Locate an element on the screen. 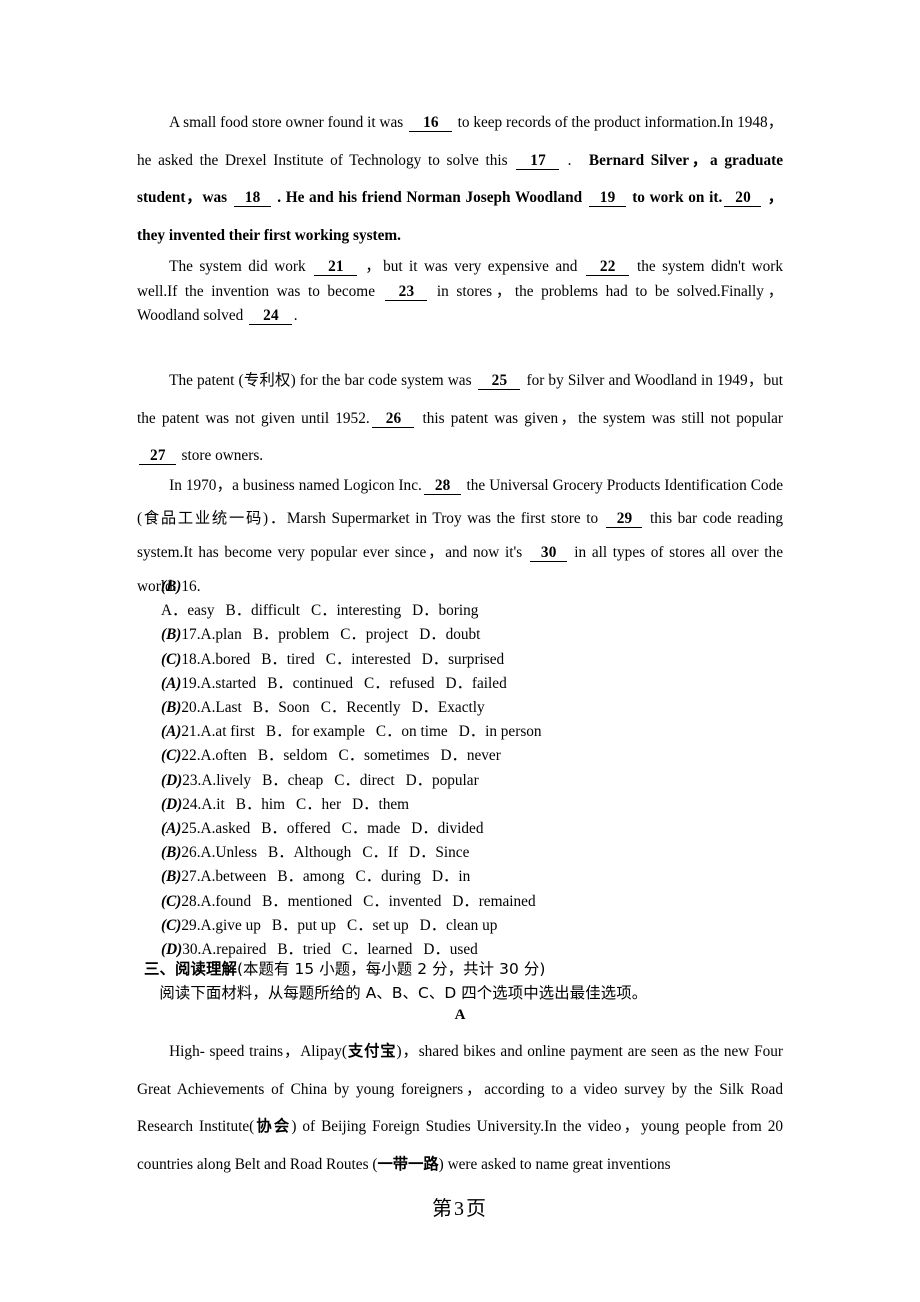  page-footer: 第3页 is located at coordinates (460, 1208).